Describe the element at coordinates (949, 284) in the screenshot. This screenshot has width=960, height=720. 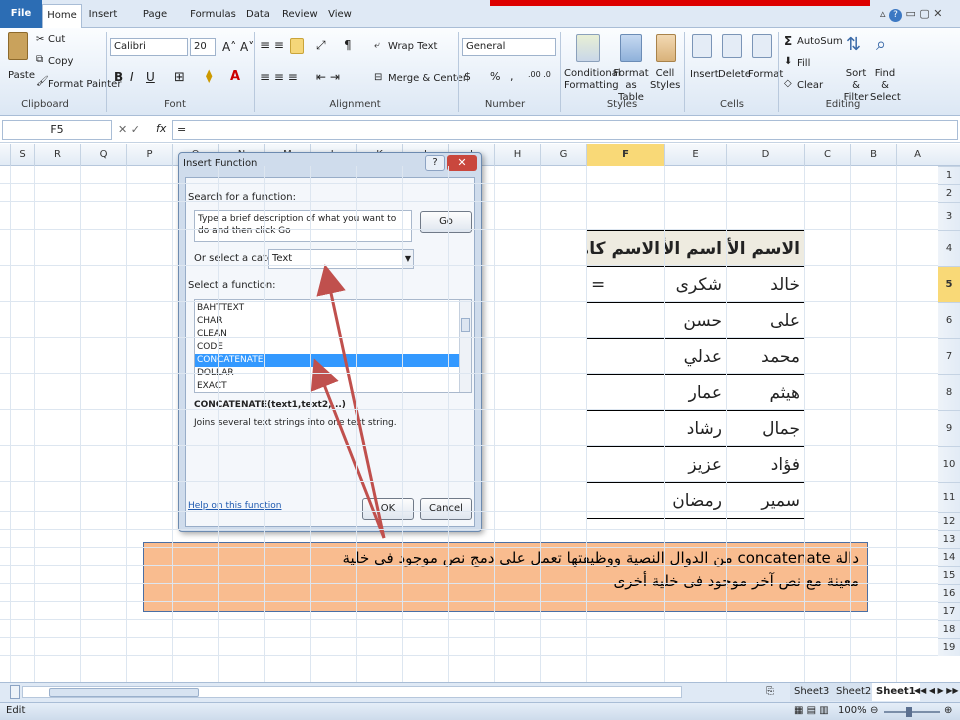
I see `row-header: 5` at that location.